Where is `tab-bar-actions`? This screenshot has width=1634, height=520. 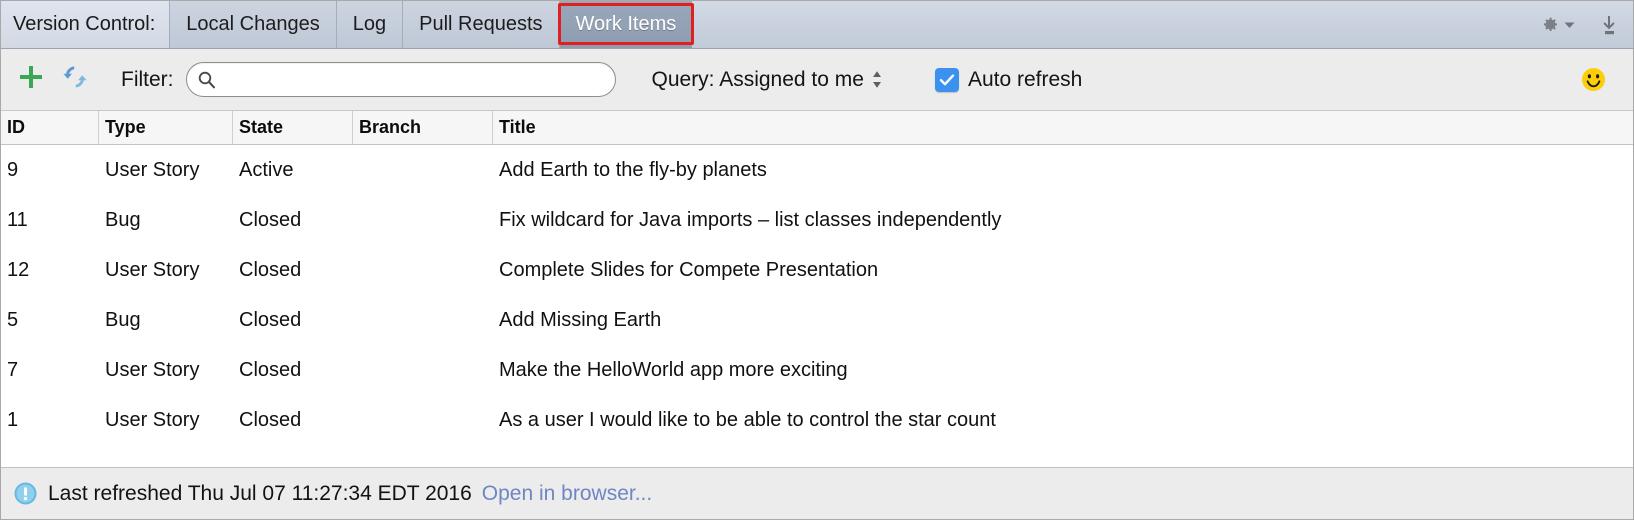 tab-bar-actions is located at coordinates (1585, 24).